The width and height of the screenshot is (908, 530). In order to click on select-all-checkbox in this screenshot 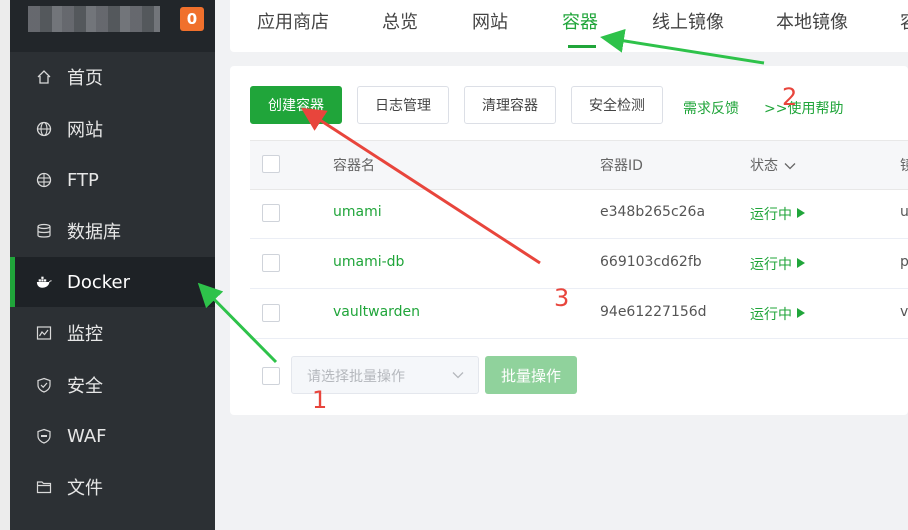, I will do `click(271, 164)`.